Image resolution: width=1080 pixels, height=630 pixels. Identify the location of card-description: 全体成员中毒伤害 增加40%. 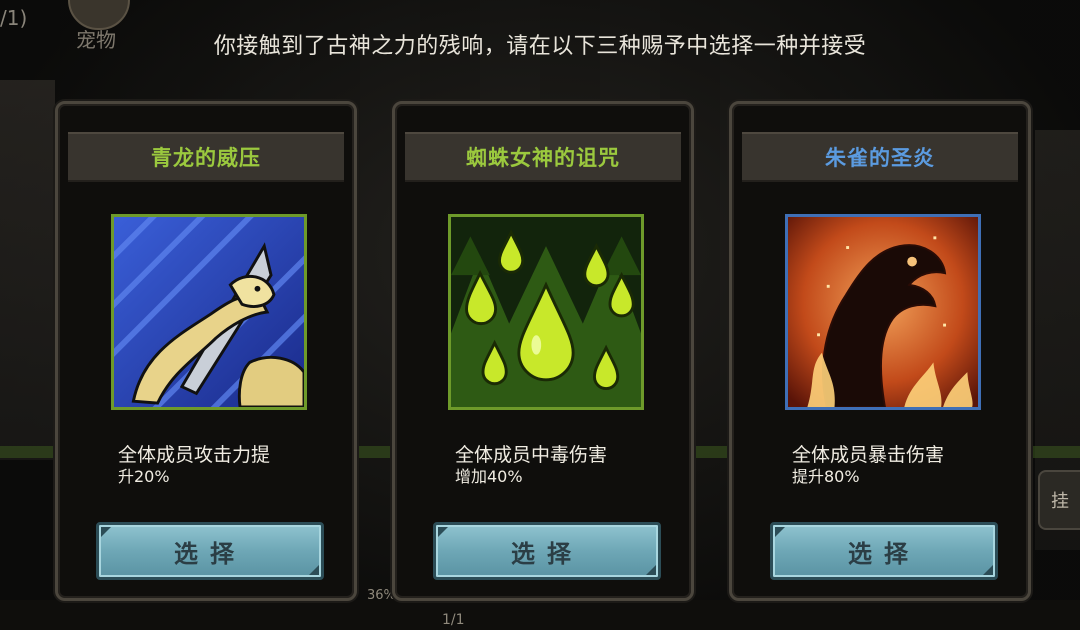
(555, 466).